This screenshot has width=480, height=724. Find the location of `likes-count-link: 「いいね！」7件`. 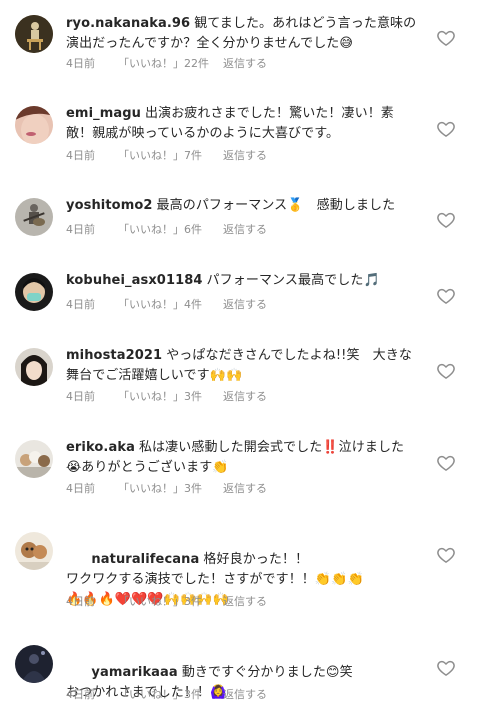

likes-count-link: 「いいね！」7件 is located at coordinates (170, 156).